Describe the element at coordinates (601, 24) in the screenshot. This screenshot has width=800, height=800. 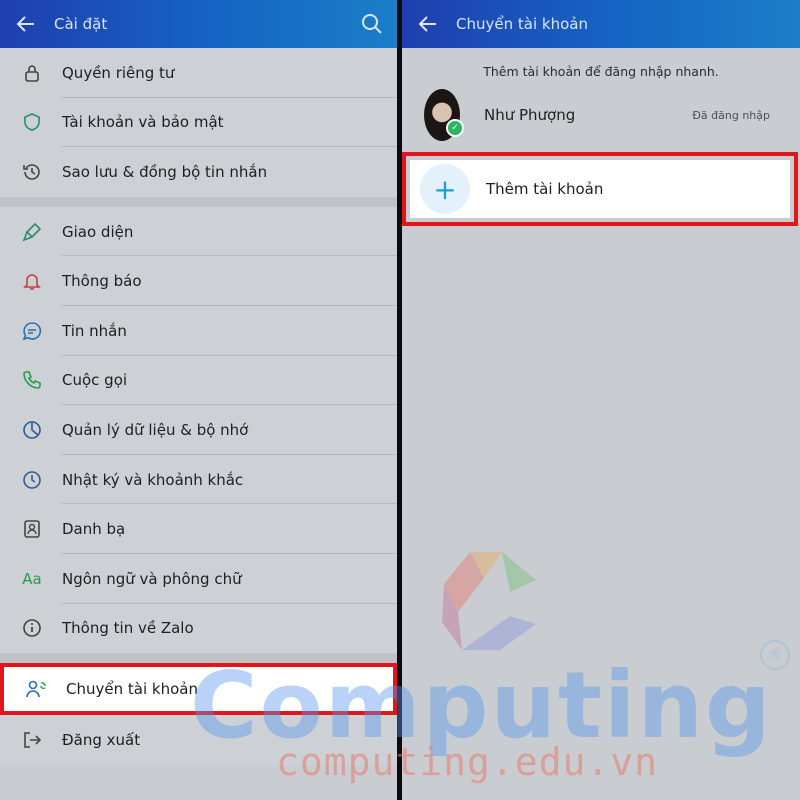
I see `switch-account-header: Chuyển tài khoản` at that location.